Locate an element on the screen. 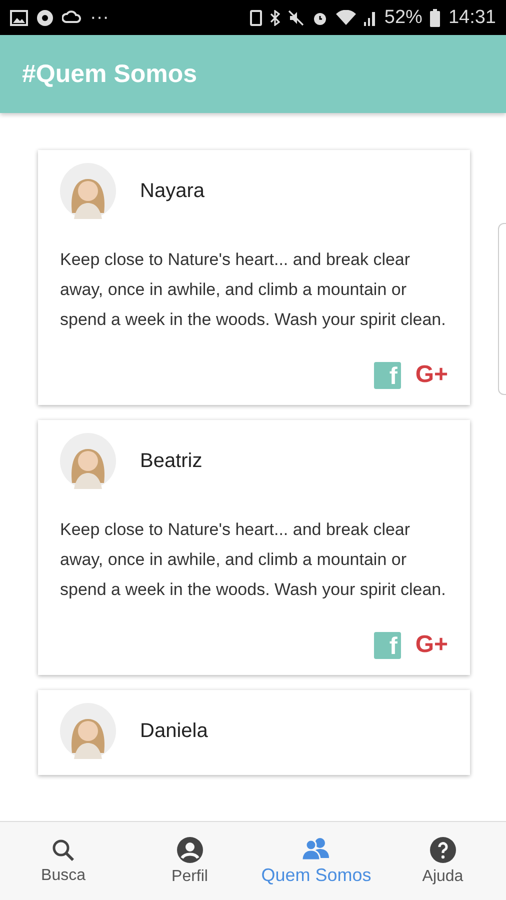 The image size is (506, 900). nav-tab: Ajuda is located at coordinates (443, 861).